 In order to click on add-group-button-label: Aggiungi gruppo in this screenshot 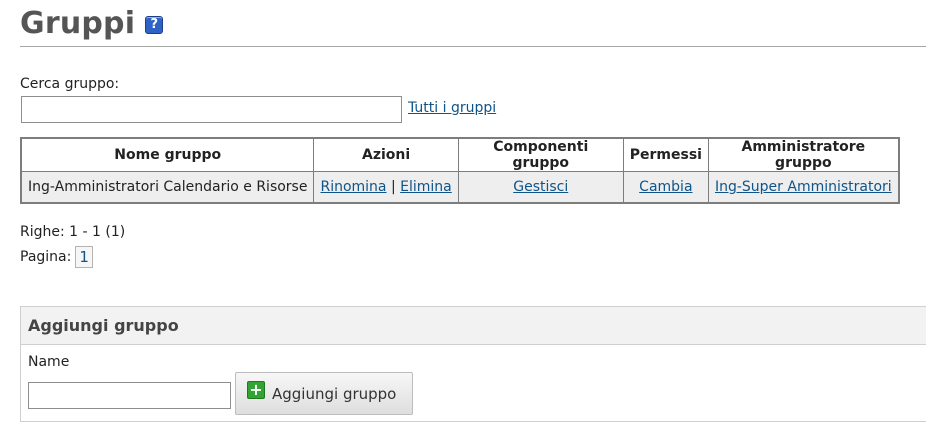, I will do `click(334, 393)`.